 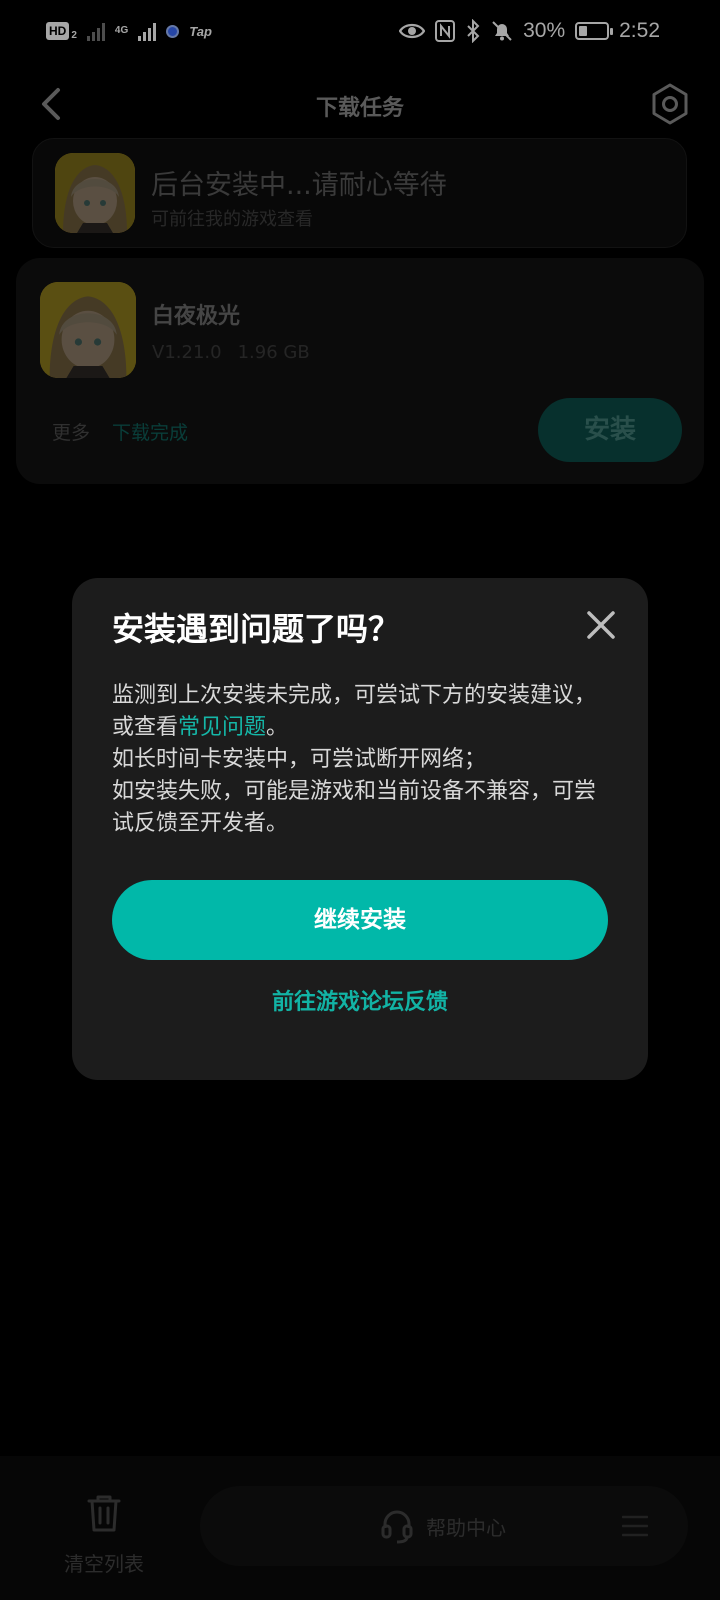 What do you see at coordinates (299, 759) in the screenshot?
I see `dialog-body-line2: 如长时间卡安装中，可尝试断开网络；` at bounding box center [299, 759].